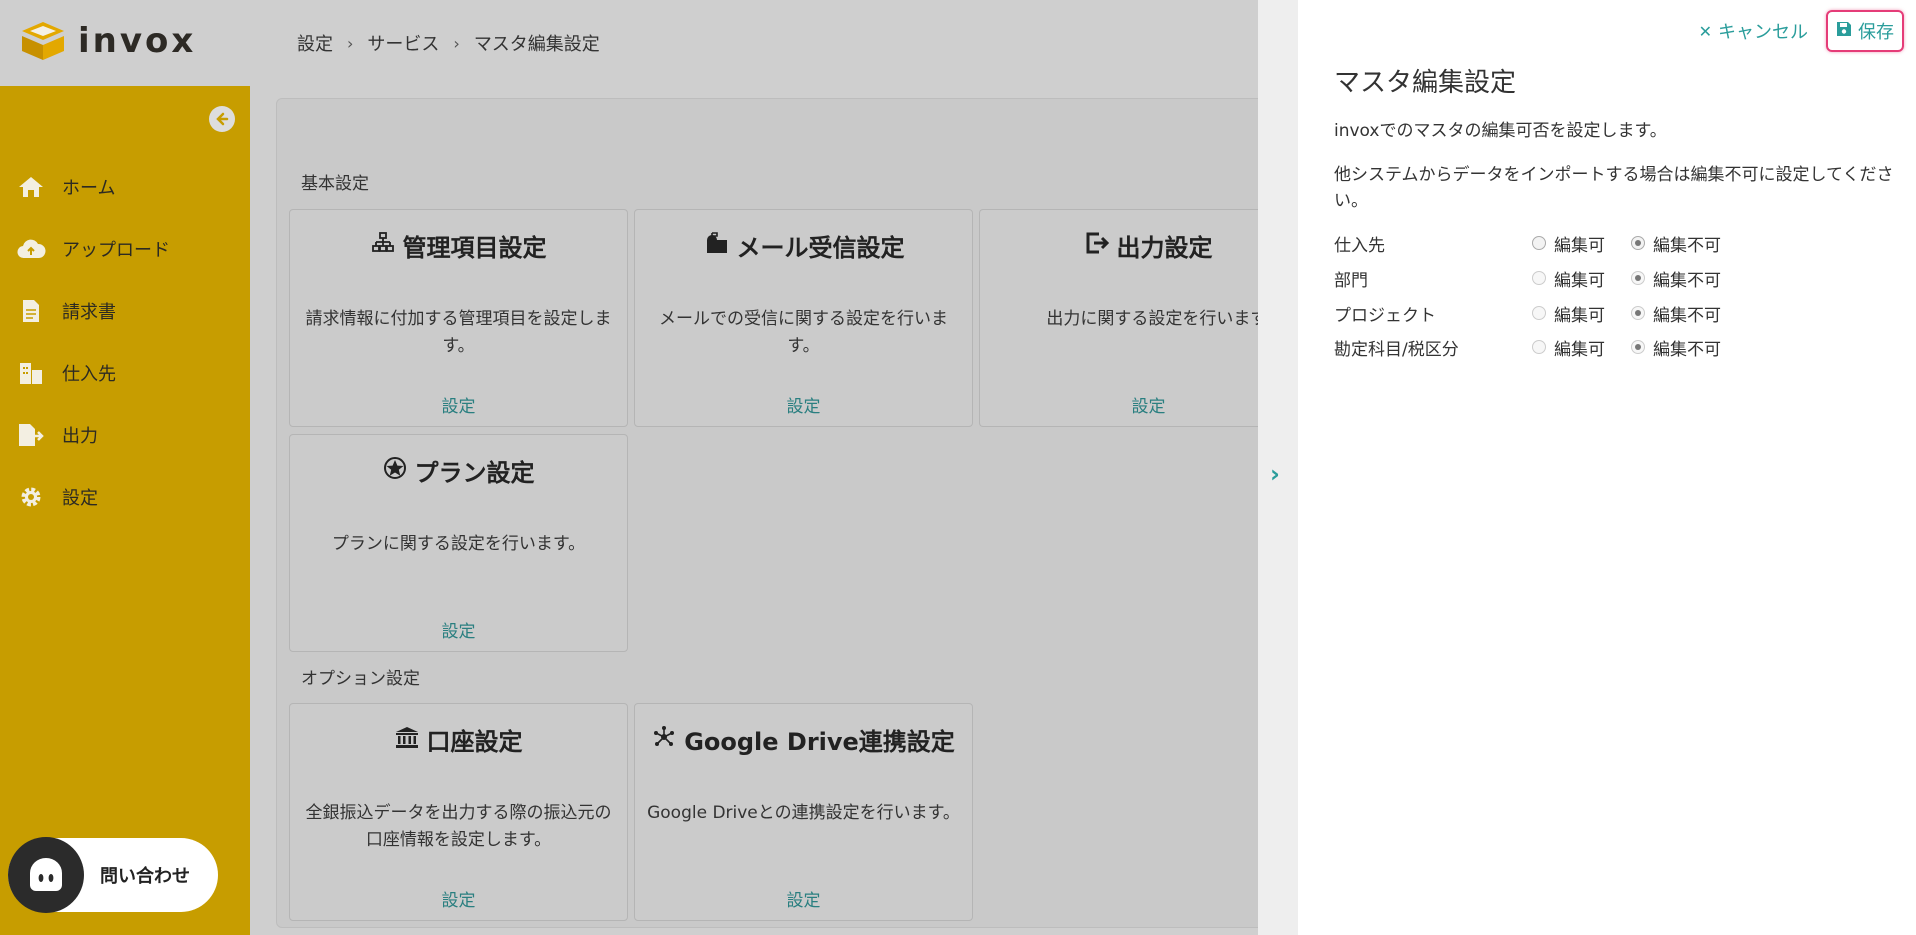  What do you see at coordinates (458, 332) in the screenshot?
I see `card-description: 請求情報に付加する管理項目を設定します。` at bounding box center [458, 332].